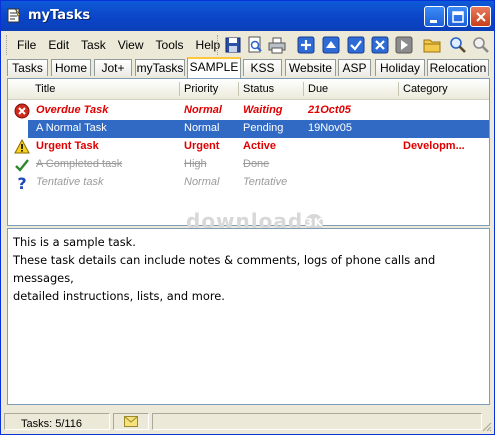 The height and width of the screenshot is (435, 495). Describe the element at coordinates (214, 67) in the screenshot. I see `tab-sample: SAMPLE` at that location.